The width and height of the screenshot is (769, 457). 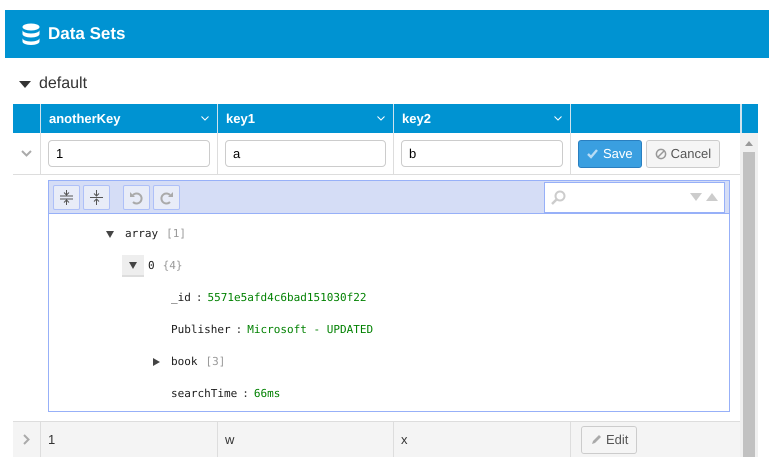 I want to click on redo-button, so click(x=166, y=197).